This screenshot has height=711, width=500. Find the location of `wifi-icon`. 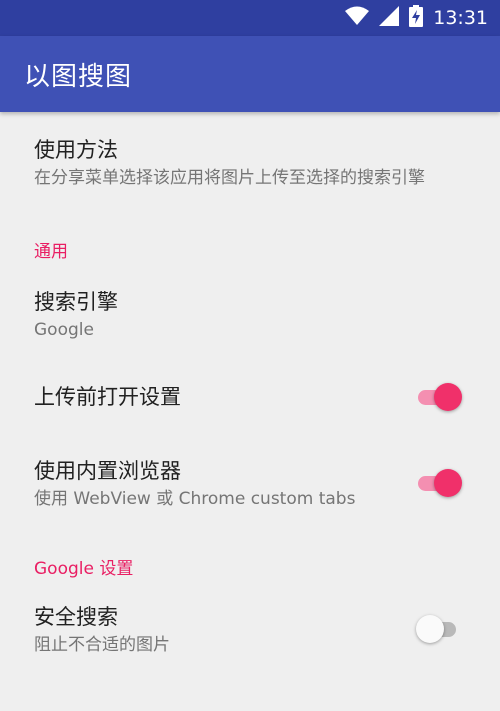

wifi-icon is located at coordinates (357, 18).